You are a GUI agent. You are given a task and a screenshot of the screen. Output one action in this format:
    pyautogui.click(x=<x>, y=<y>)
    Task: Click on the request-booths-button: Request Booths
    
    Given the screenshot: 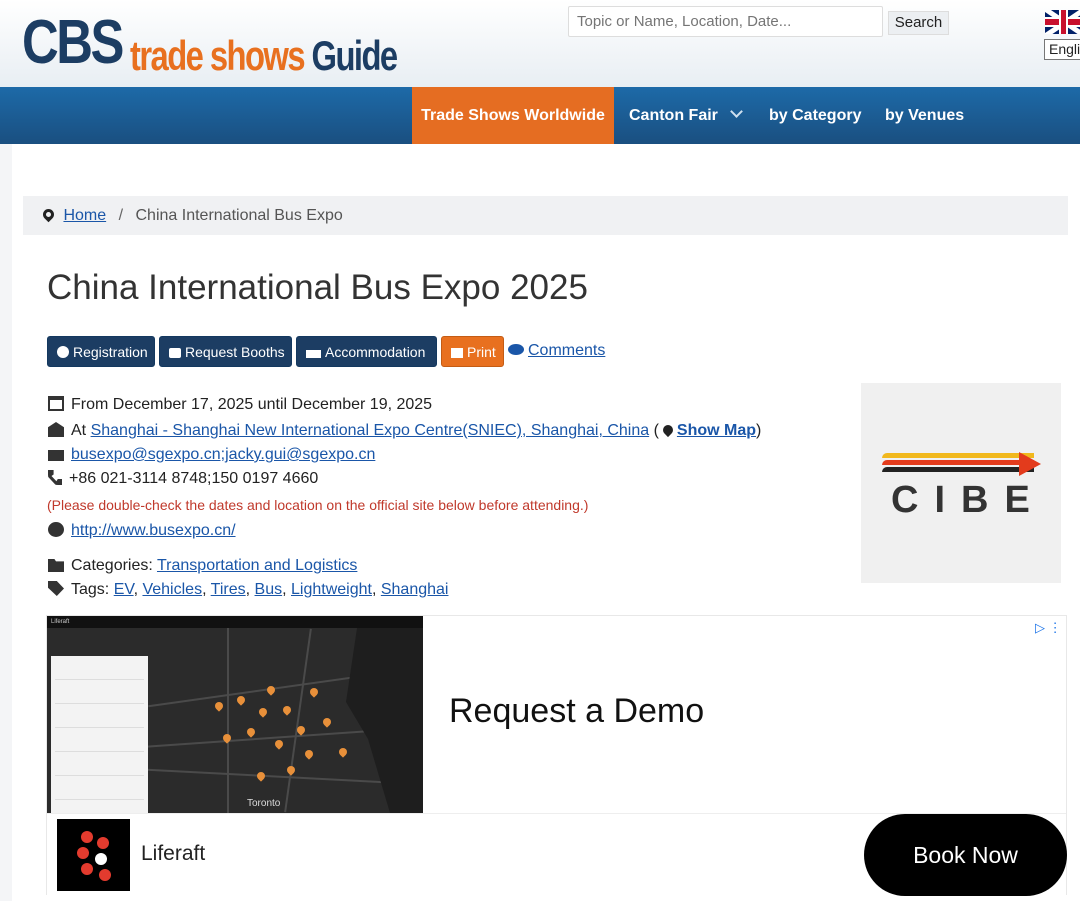 What is the action you would take?
    pyautogui.click(x=225, y=351)
    